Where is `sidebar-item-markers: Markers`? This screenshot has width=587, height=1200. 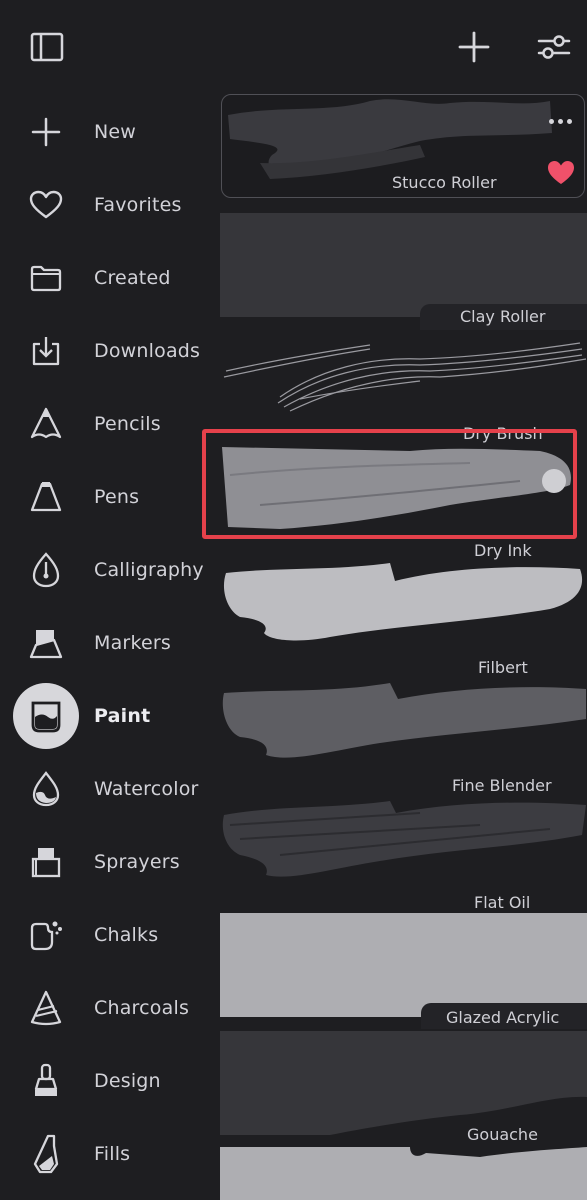
sidebar-item-markers: Markers is located at coordinates (105, 642).